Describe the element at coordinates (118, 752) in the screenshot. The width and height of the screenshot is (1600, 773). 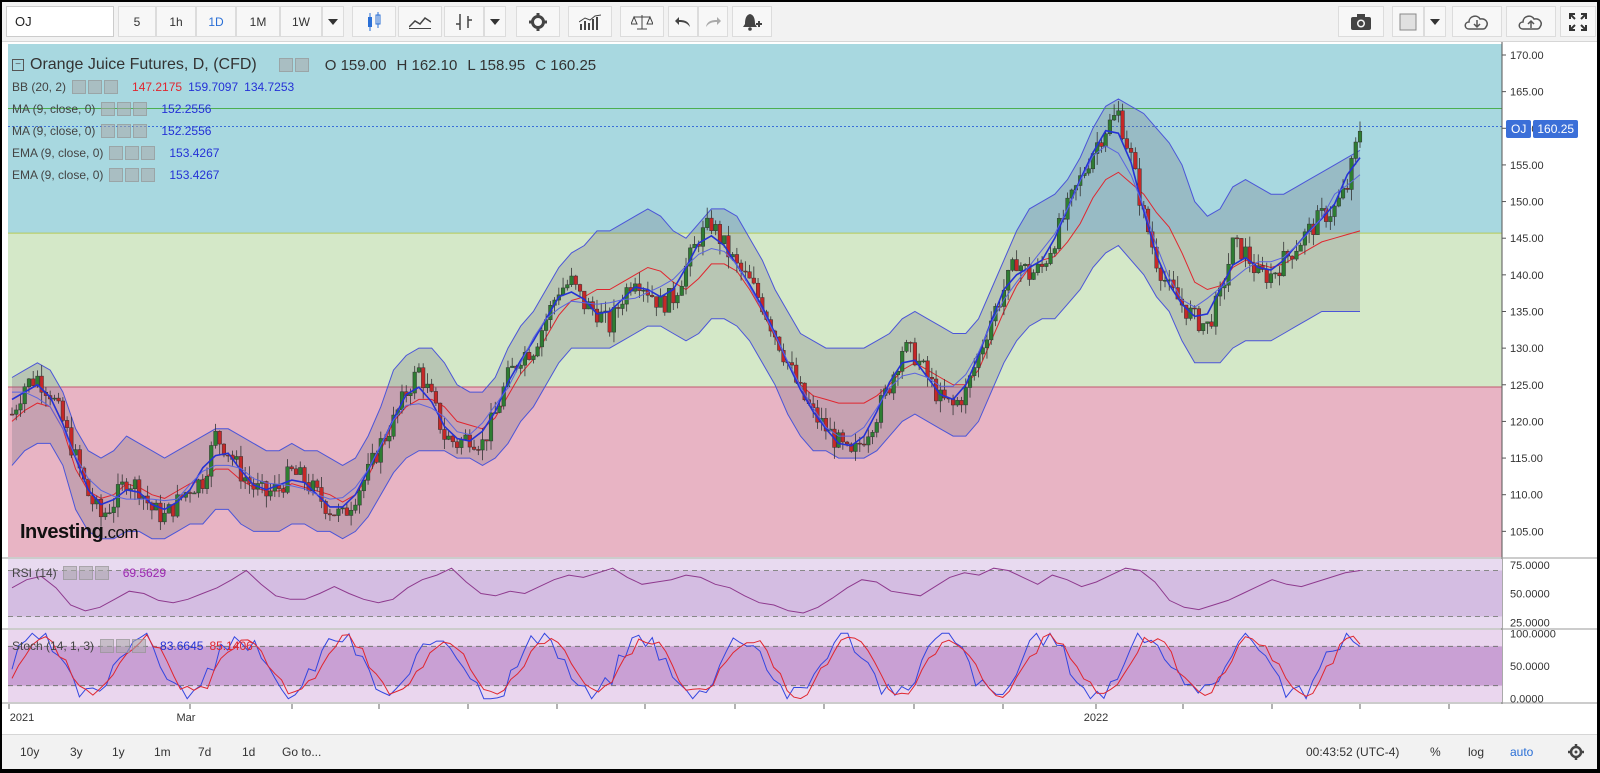
I see `range-1y-button: 1y` at that location.